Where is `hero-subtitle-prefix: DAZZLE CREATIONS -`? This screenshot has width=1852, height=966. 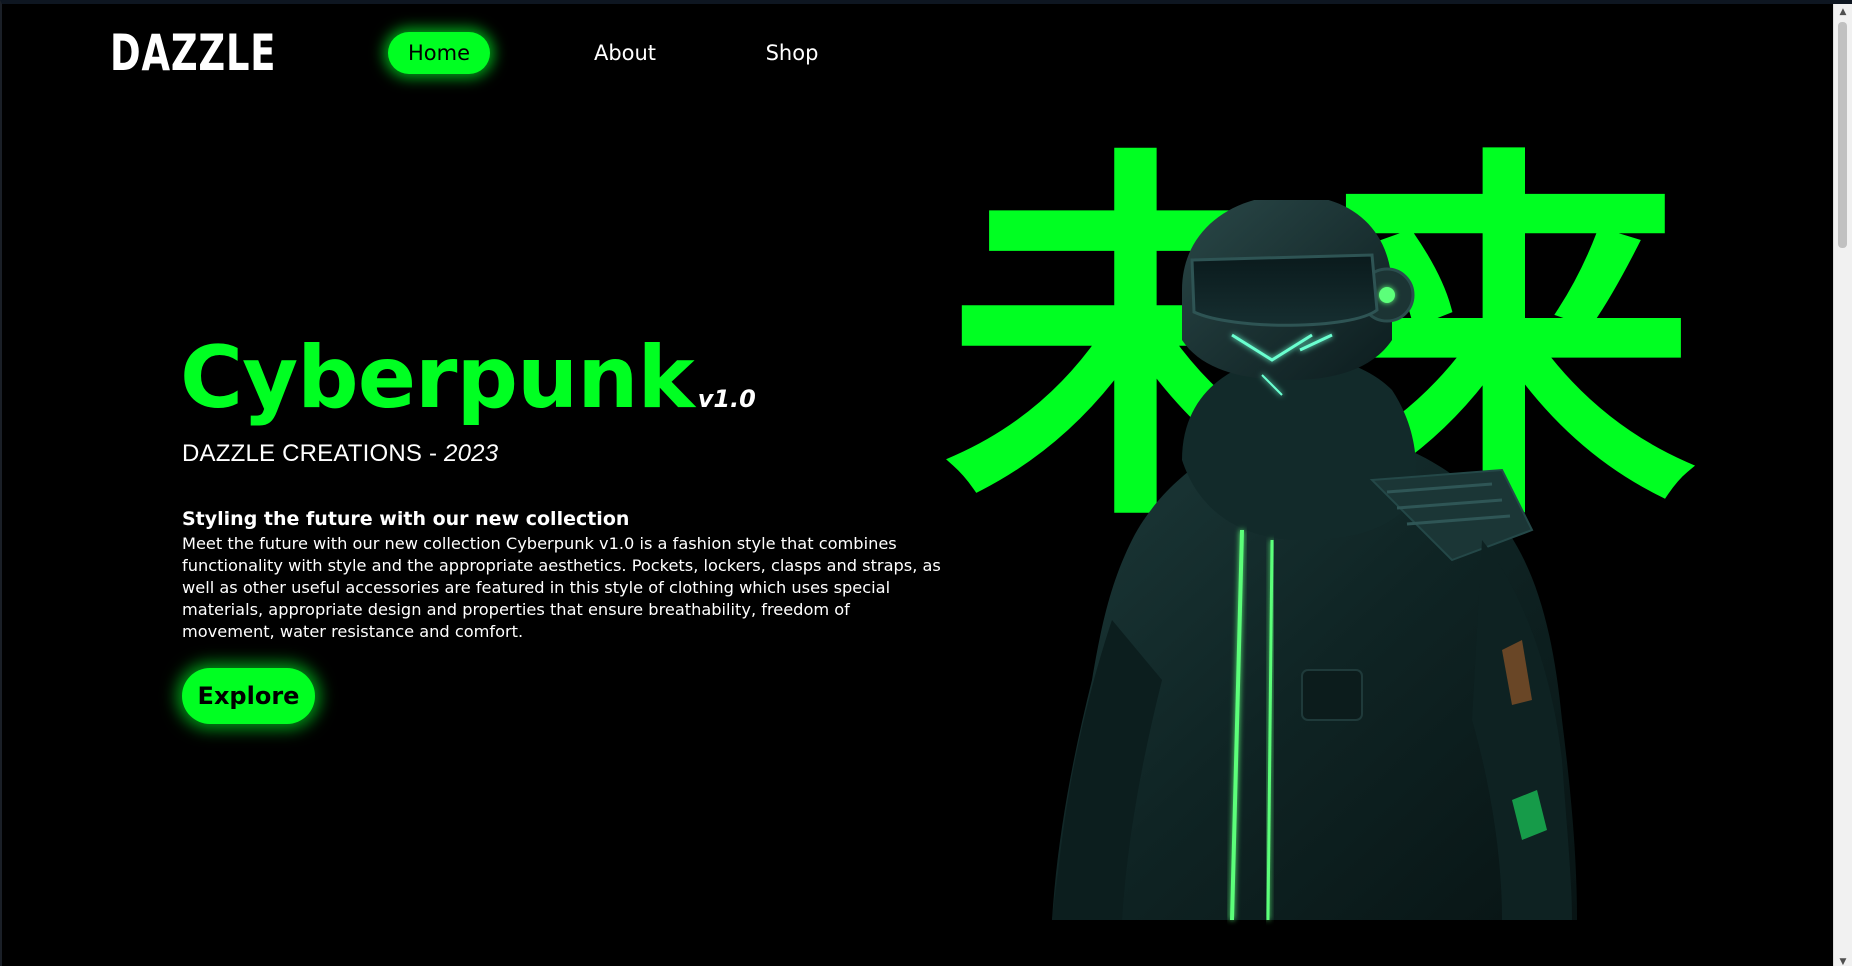
hero-subtitle-prefix: DAZZLE CREATIONS - is located at coordinates (313, 453).